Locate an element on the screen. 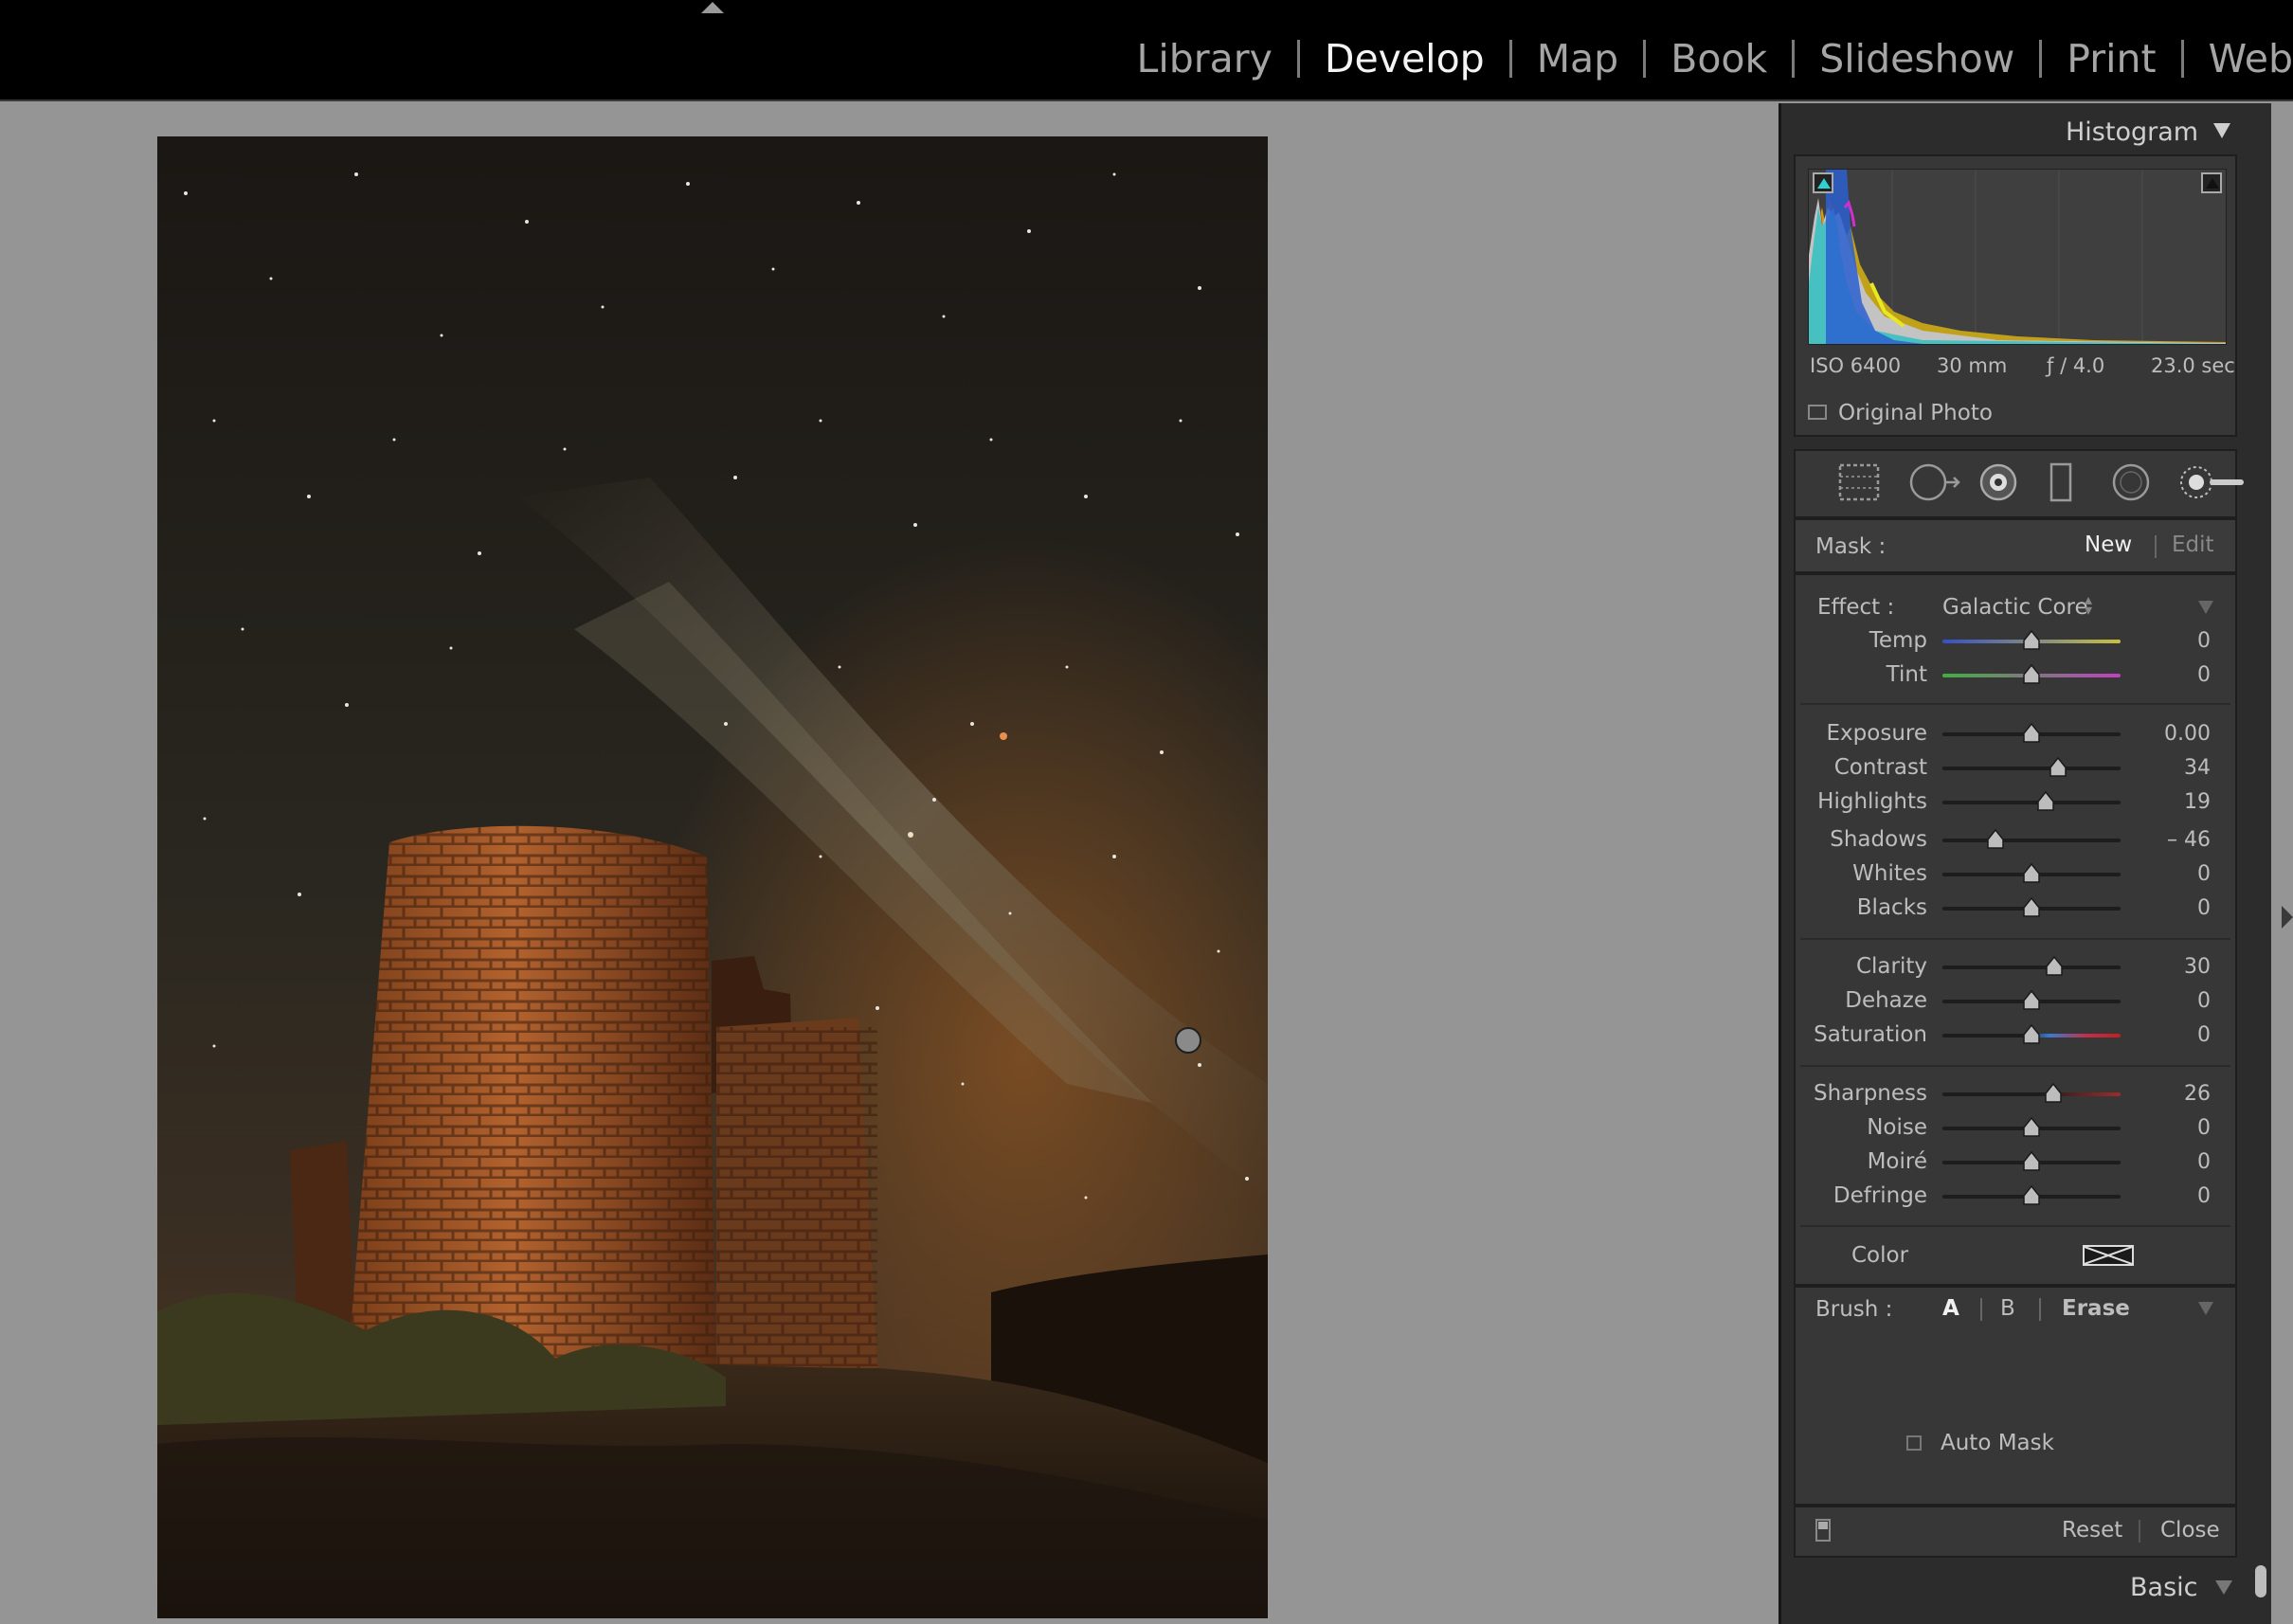 Image resolution: width=2293 pixels, height=1624 pixels. effect-label: Effect : is located at coordinates (1856, 607).